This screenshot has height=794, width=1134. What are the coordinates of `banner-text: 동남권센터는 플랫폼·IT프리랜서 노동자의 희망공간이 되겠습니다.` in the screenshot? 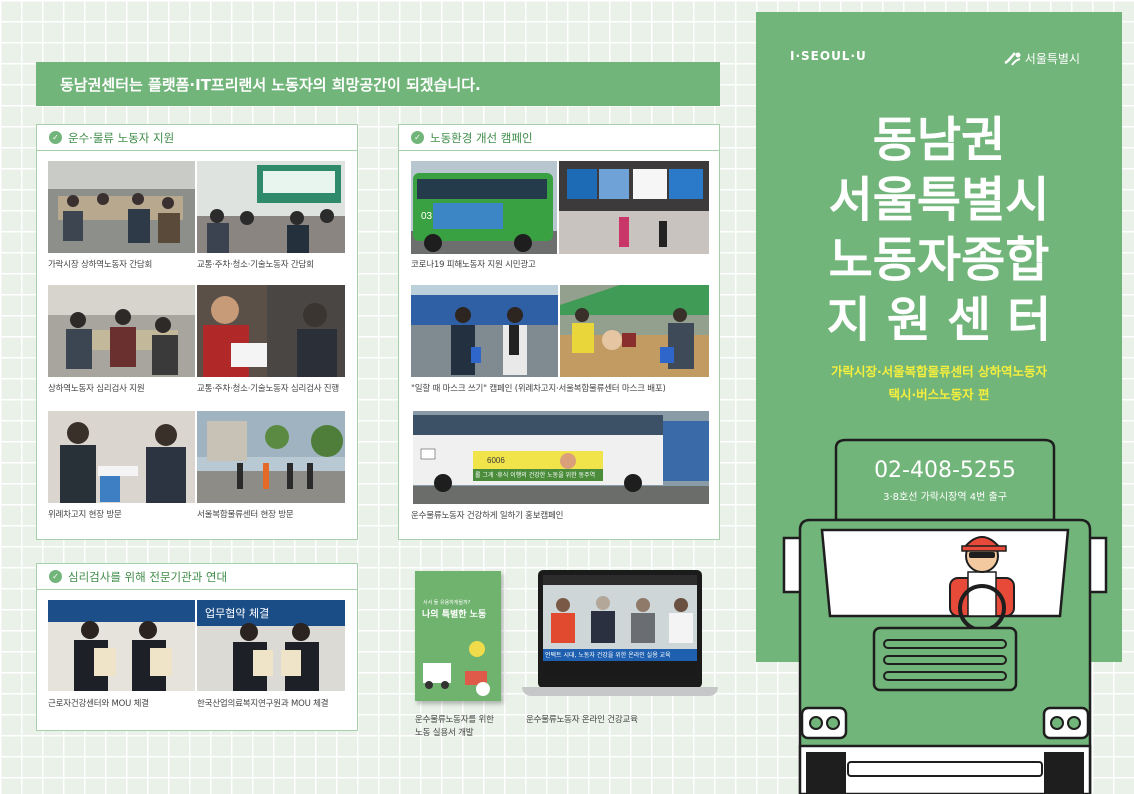 It's located at (270, 84).